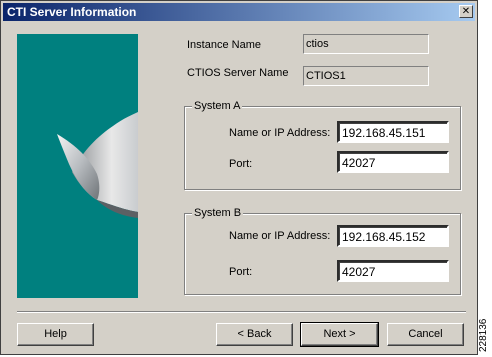 Image resolution: width=492 pixels, height=357 pixels. I want to click on ctios-server-name-label: CTIOS Server Name, so click(238, 73).